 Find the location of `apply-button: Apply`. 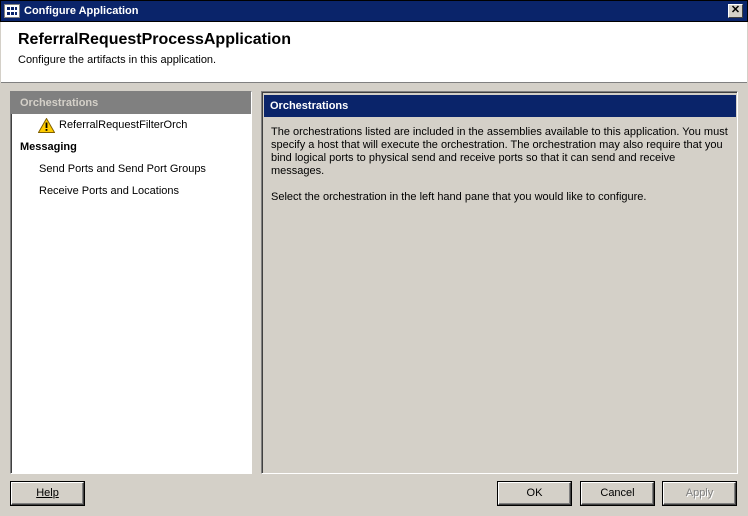

apply-button: Apply is located at coordinates (699, 493).